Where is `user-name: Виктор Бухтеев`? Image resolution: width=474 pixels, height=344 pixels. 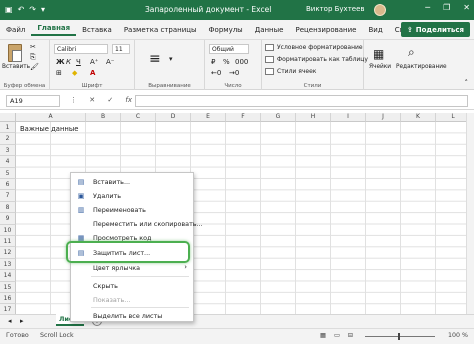 user-name: Виктор Бухтеев is located at coordinates (335, 9).